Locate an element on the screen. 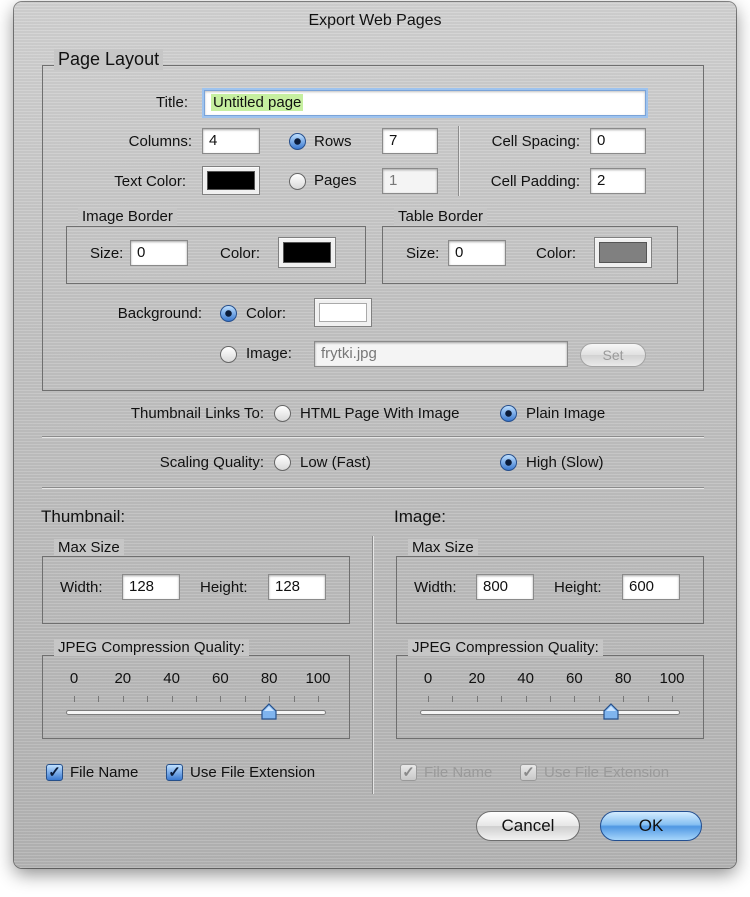 The height and width of the screenshot is (897, 750). image-heading: Image: is located at coordinates (420, 516).